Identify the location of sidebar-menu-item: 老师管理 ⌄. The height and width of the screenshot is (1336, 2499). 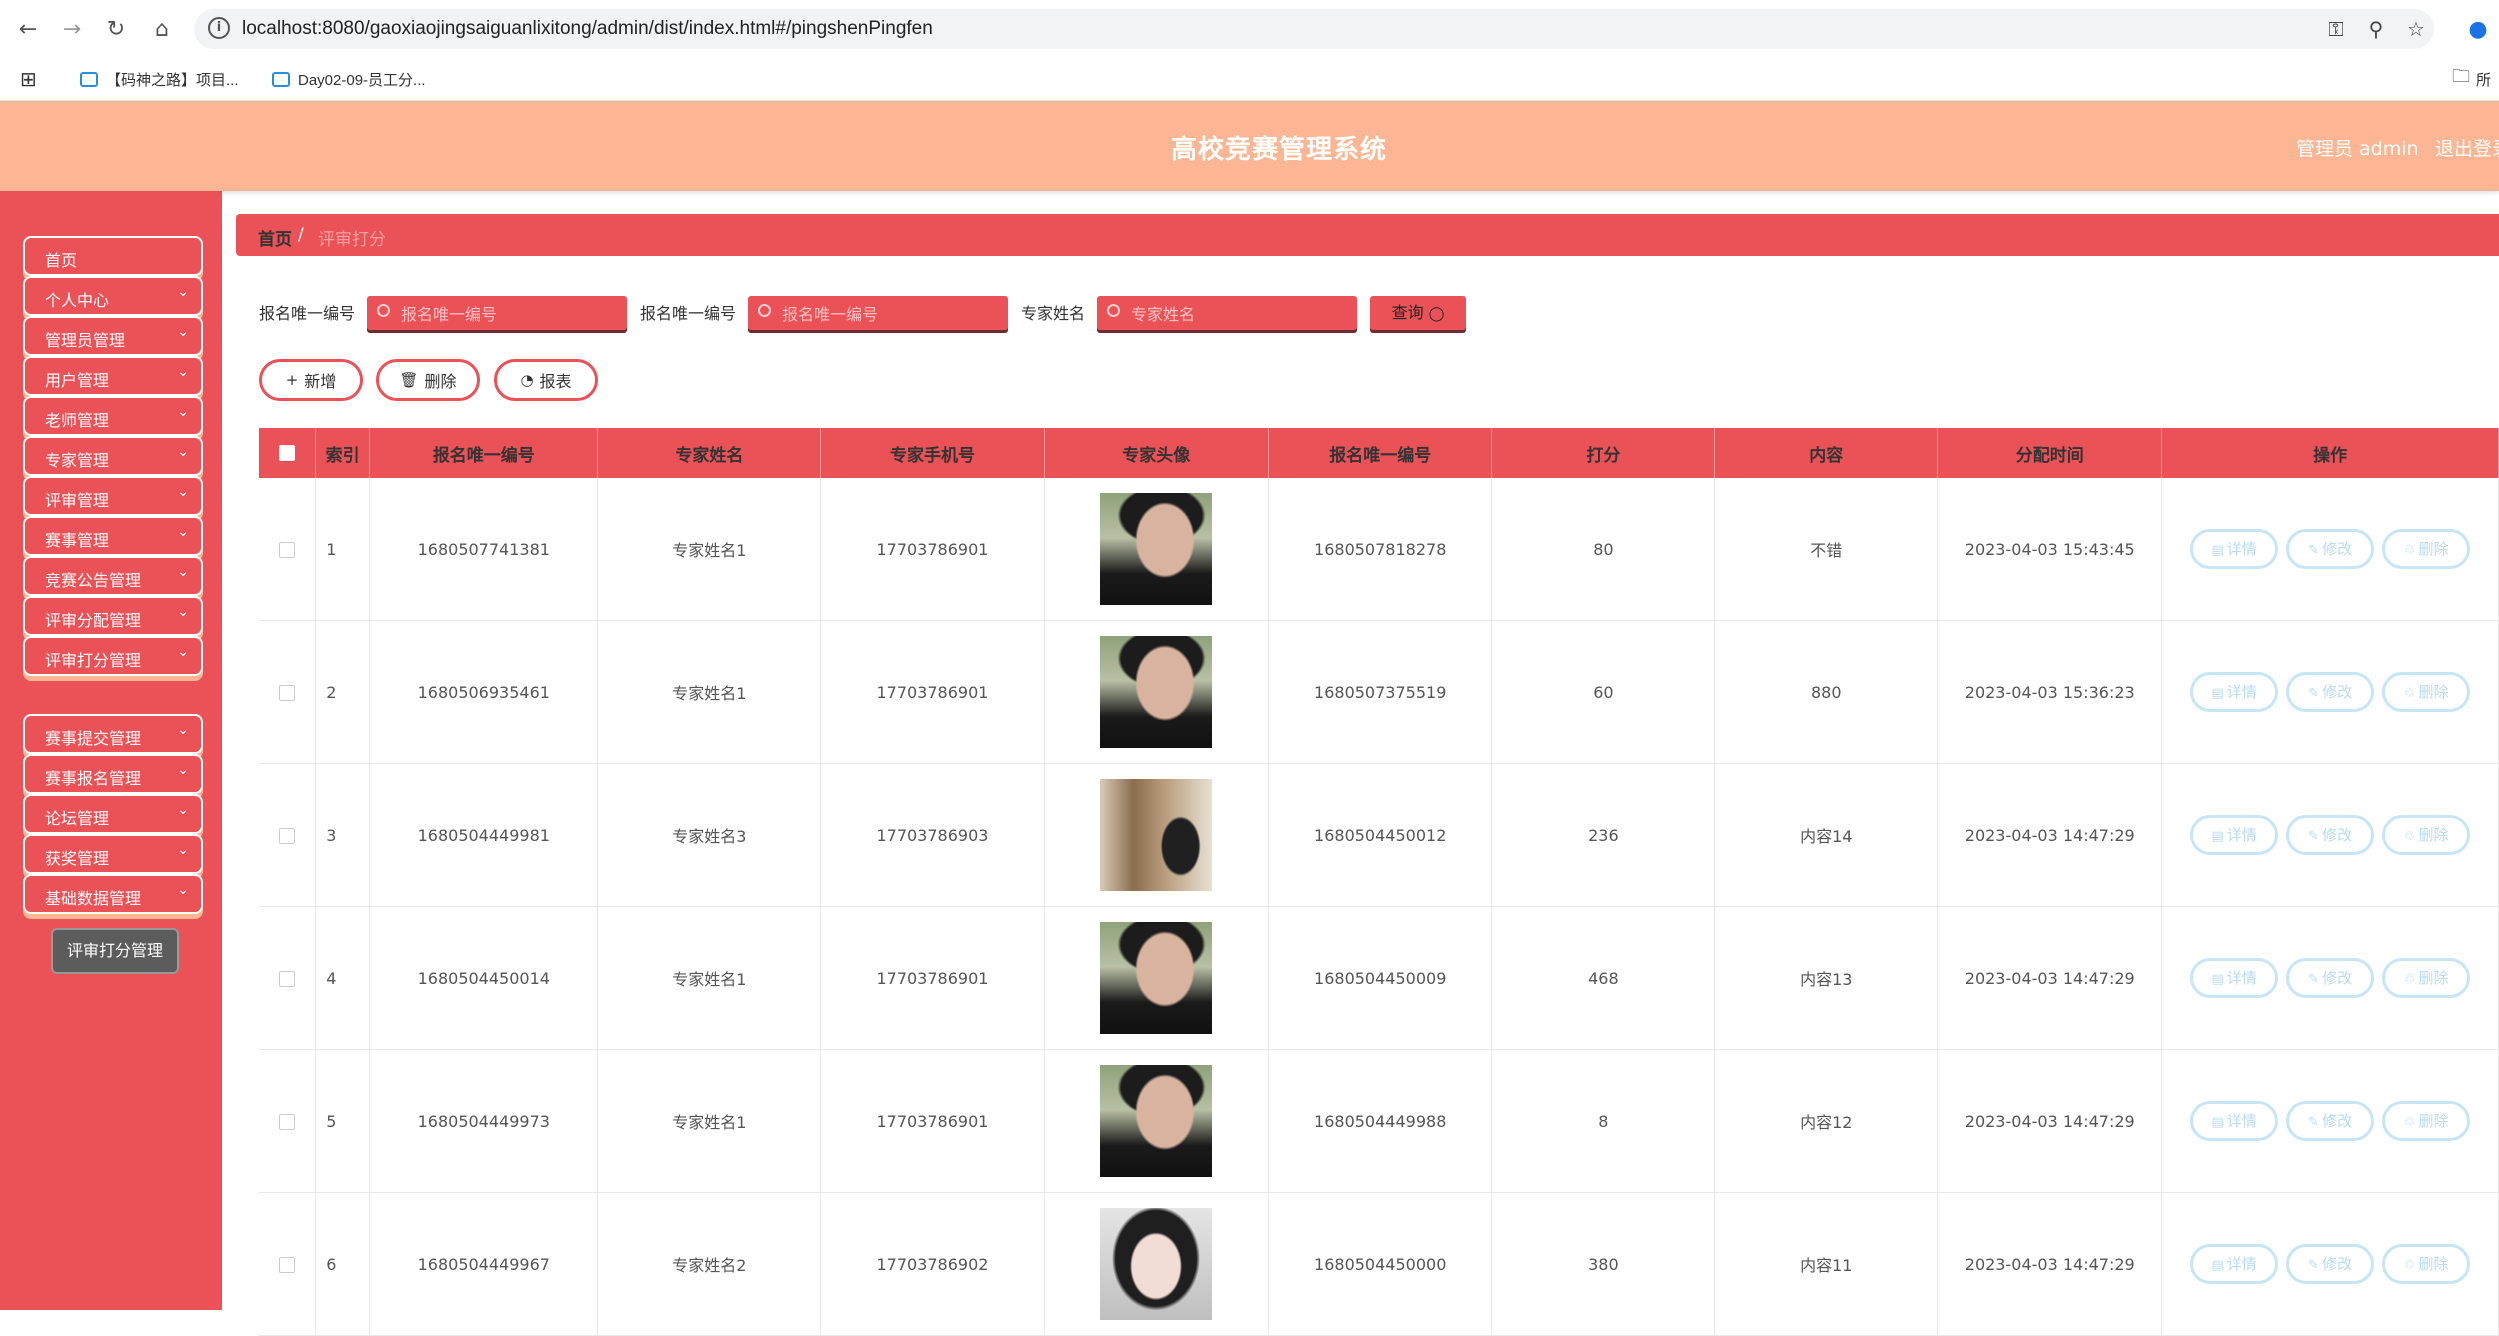
(113, 416).